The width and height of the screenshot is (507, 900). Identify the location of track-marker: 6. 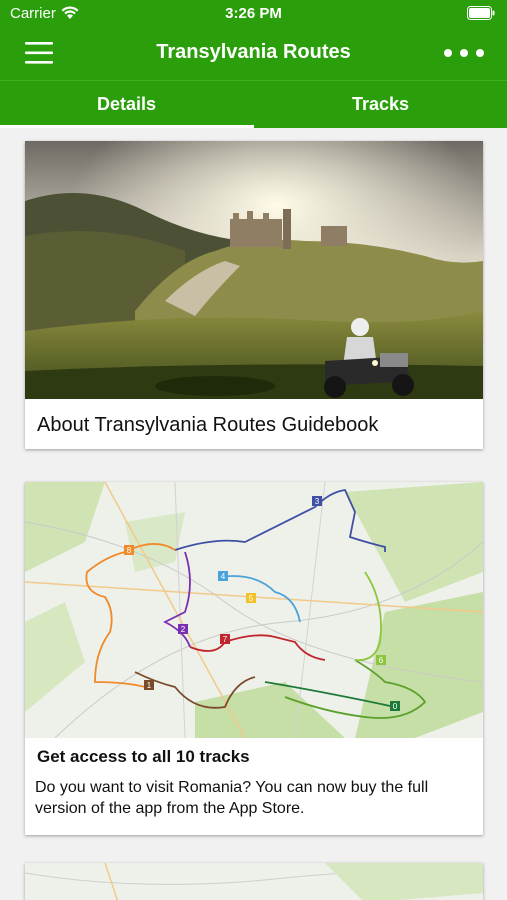
(381, 660).